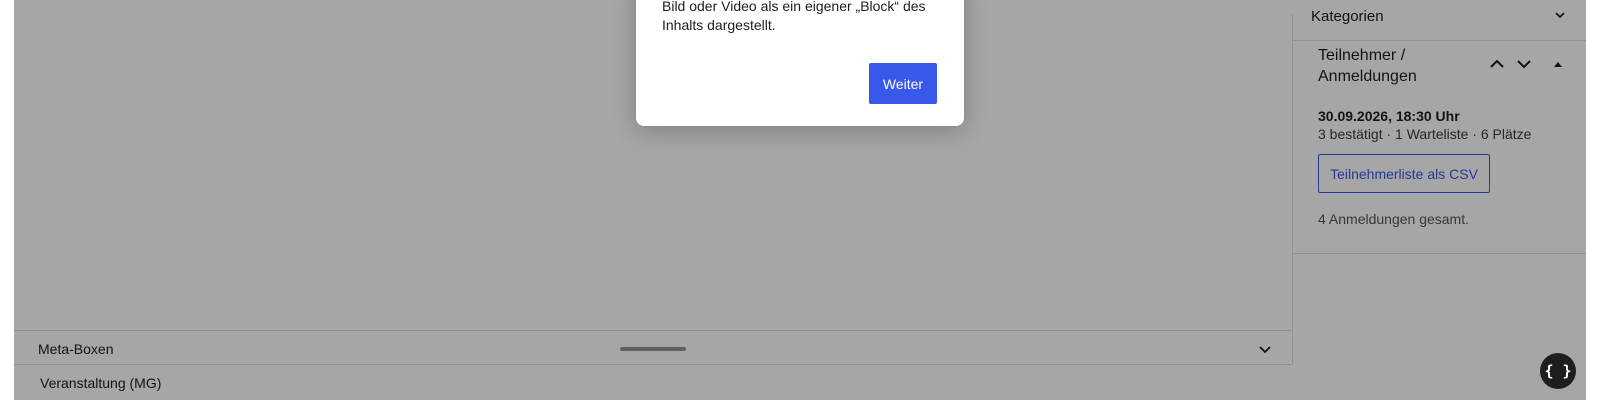  Describe the element at coordinates (1558, 371) in the screenshot. I see `code-braces-button: { }` at that location.